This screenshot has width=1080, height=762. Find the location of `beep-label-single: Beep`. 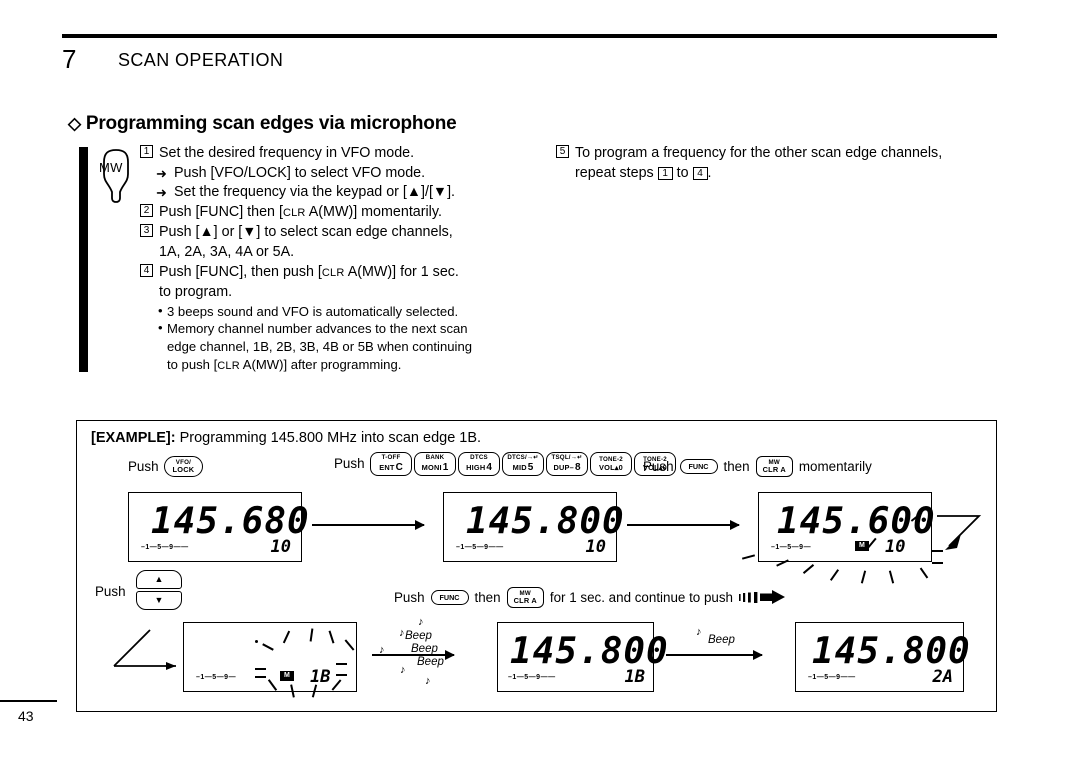

beep-label-single: Beep is located at coordinates (721, 640).